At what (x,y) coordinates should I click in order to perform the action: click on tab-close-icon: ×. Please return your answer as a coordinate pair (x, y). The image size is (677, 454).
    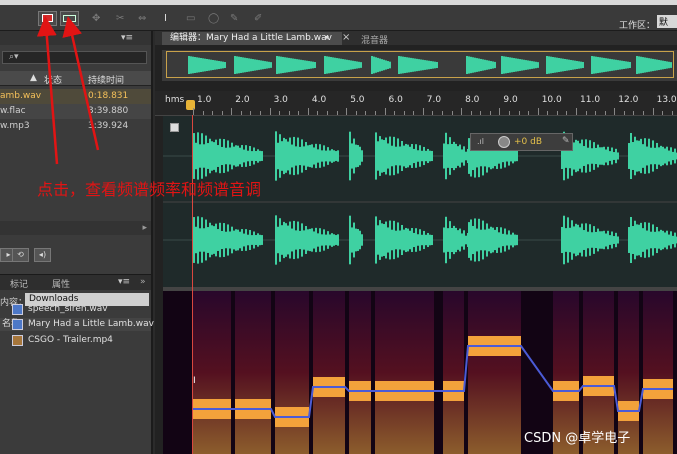
    Looking at the image, I should click on (346, 37).